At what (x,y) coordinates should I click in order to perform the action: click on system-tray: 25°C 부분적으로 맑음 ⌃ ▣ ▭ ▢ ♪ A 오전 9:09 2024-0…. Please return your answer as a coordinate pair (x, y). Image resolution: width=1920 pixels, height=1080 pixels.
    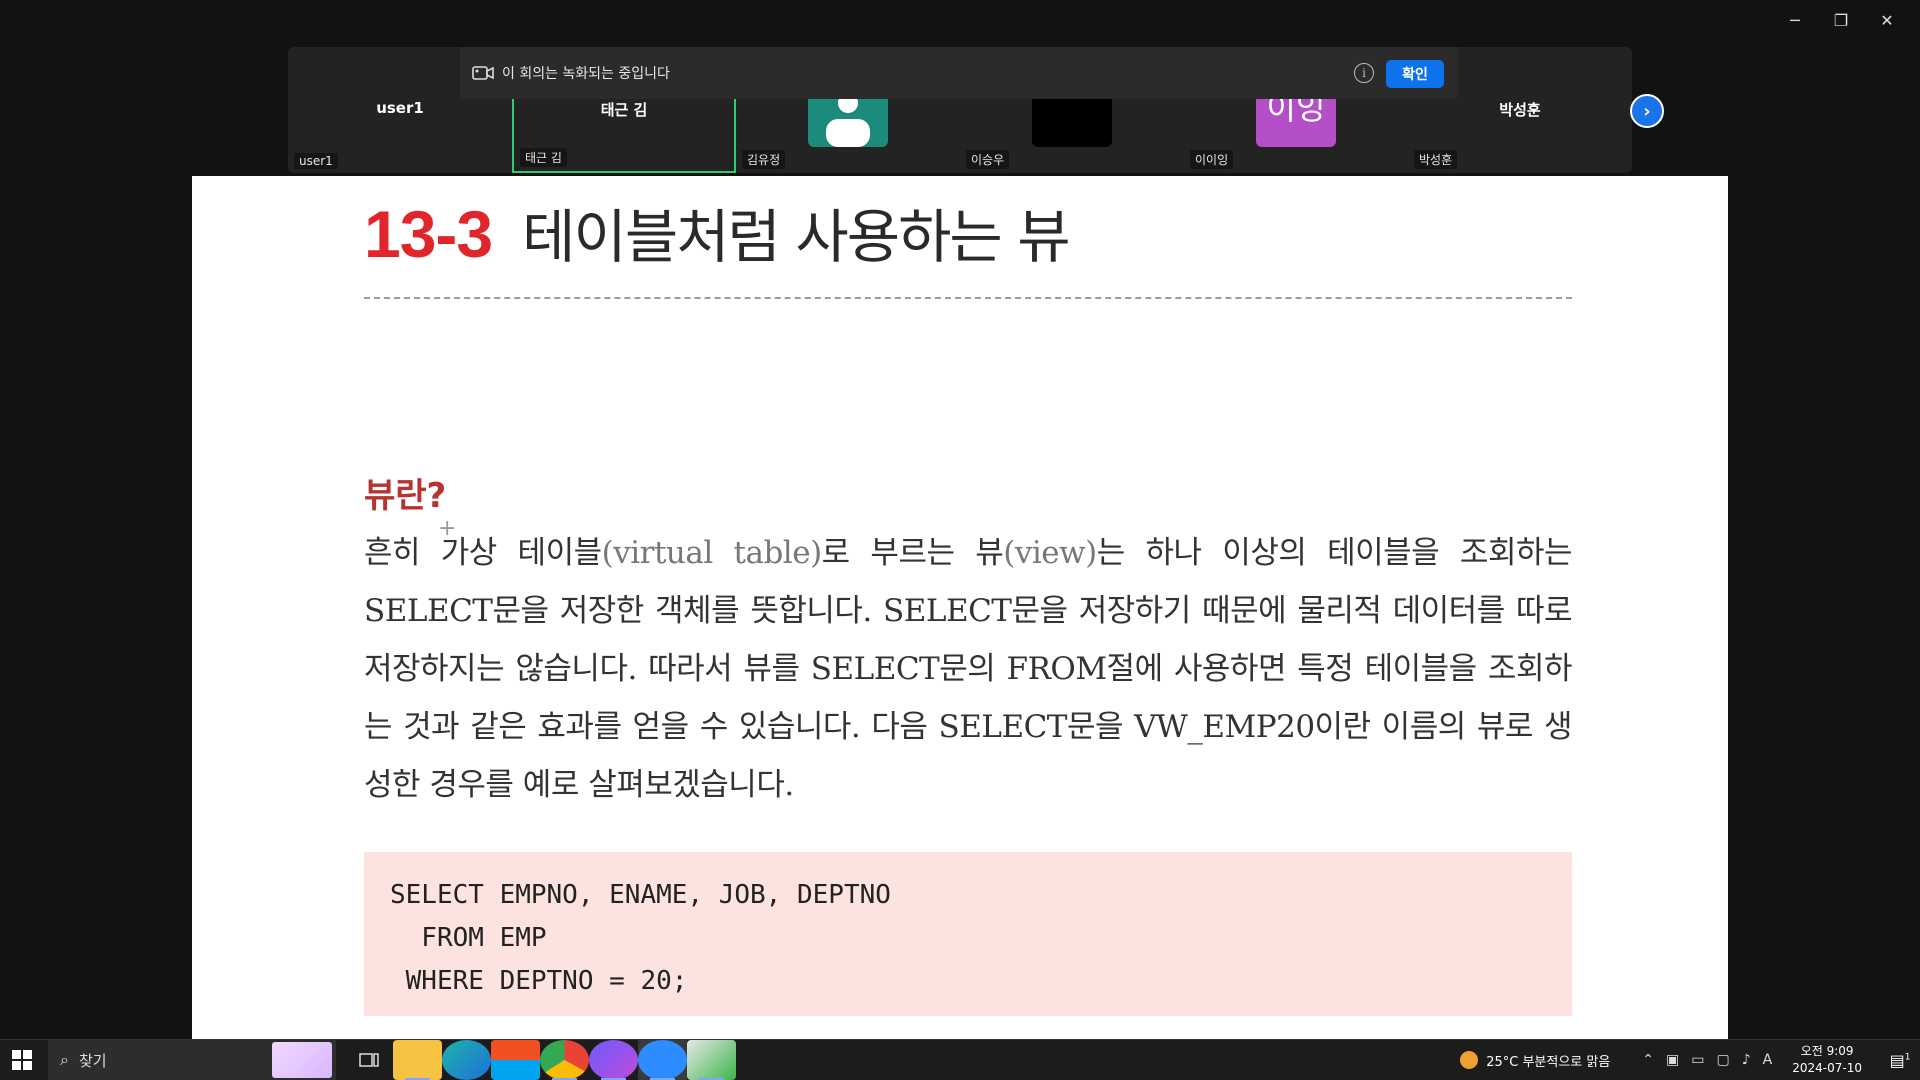
    Looking at the image, I should click on (1690, 1060).